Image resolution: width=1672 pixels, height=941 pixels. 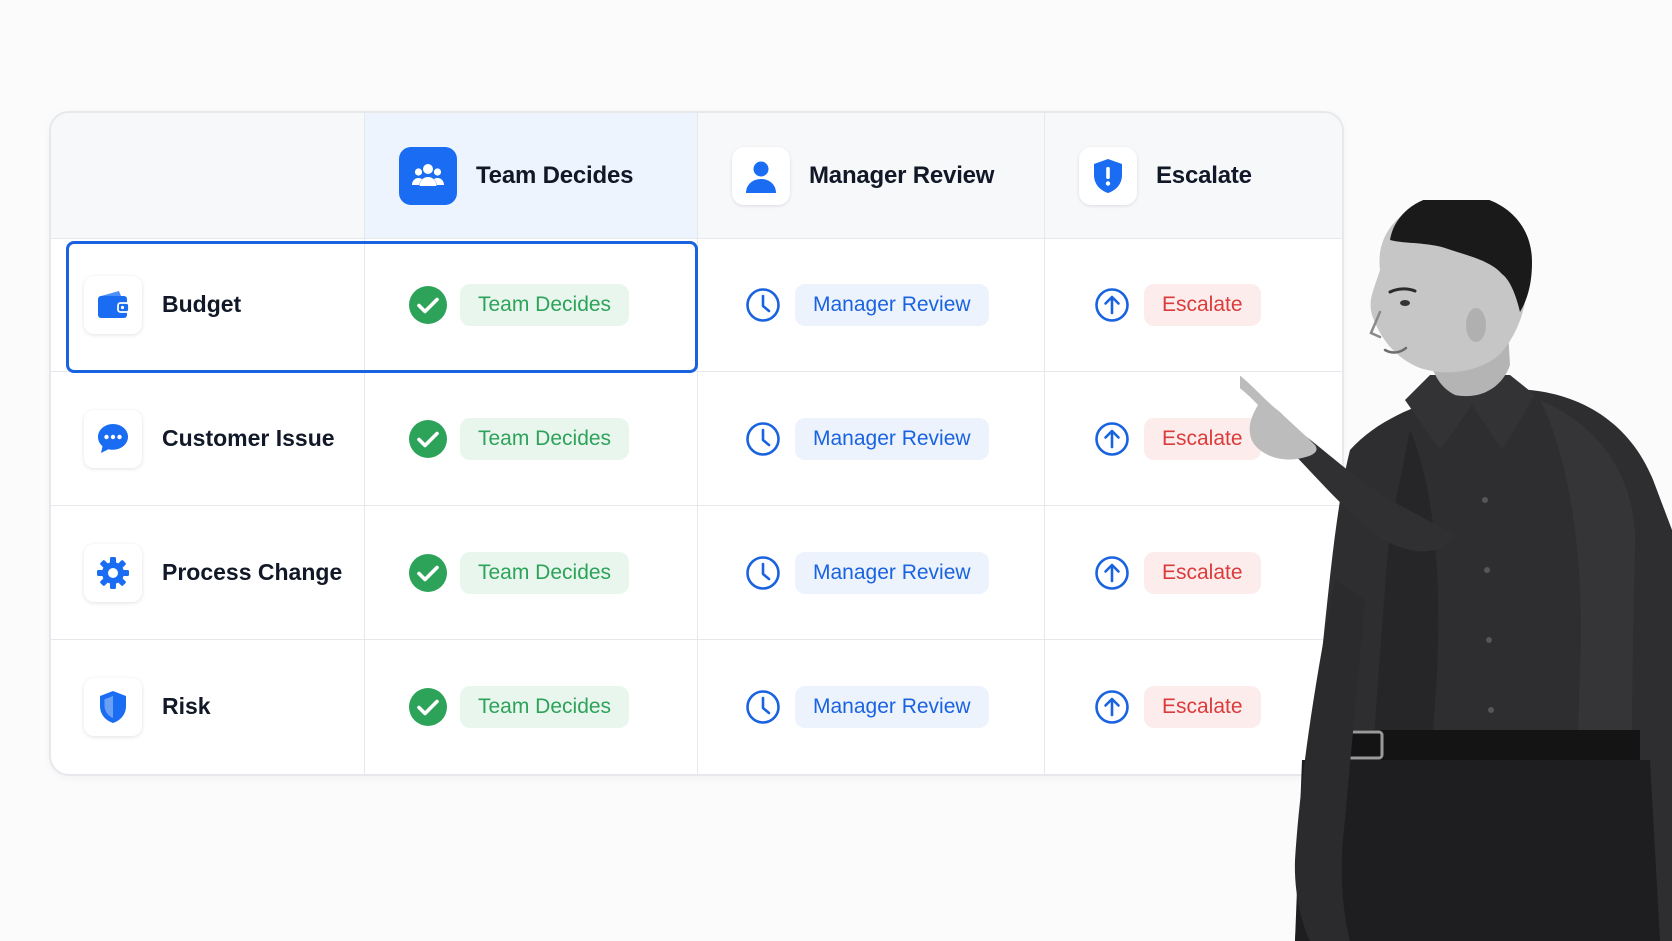 What do you see at coordinates (555, 175) in the screenshot?
I see `header-label: Team Decides` at bounding box center [555, 175].